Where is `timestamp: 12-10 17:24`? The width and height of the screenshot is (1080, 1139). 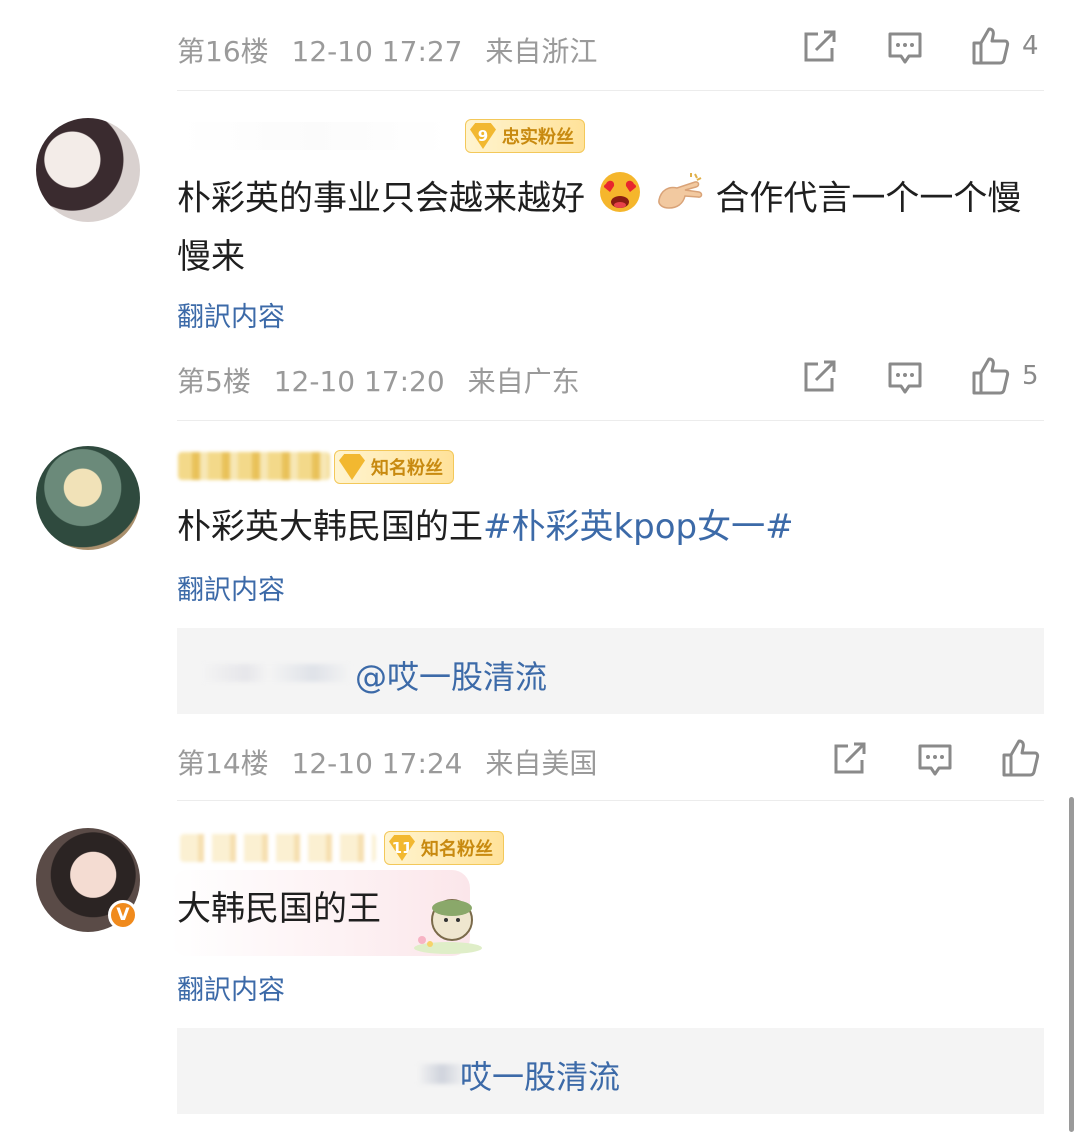
timestamp: 12-10 17:24 is located at coordinates (377, 763).